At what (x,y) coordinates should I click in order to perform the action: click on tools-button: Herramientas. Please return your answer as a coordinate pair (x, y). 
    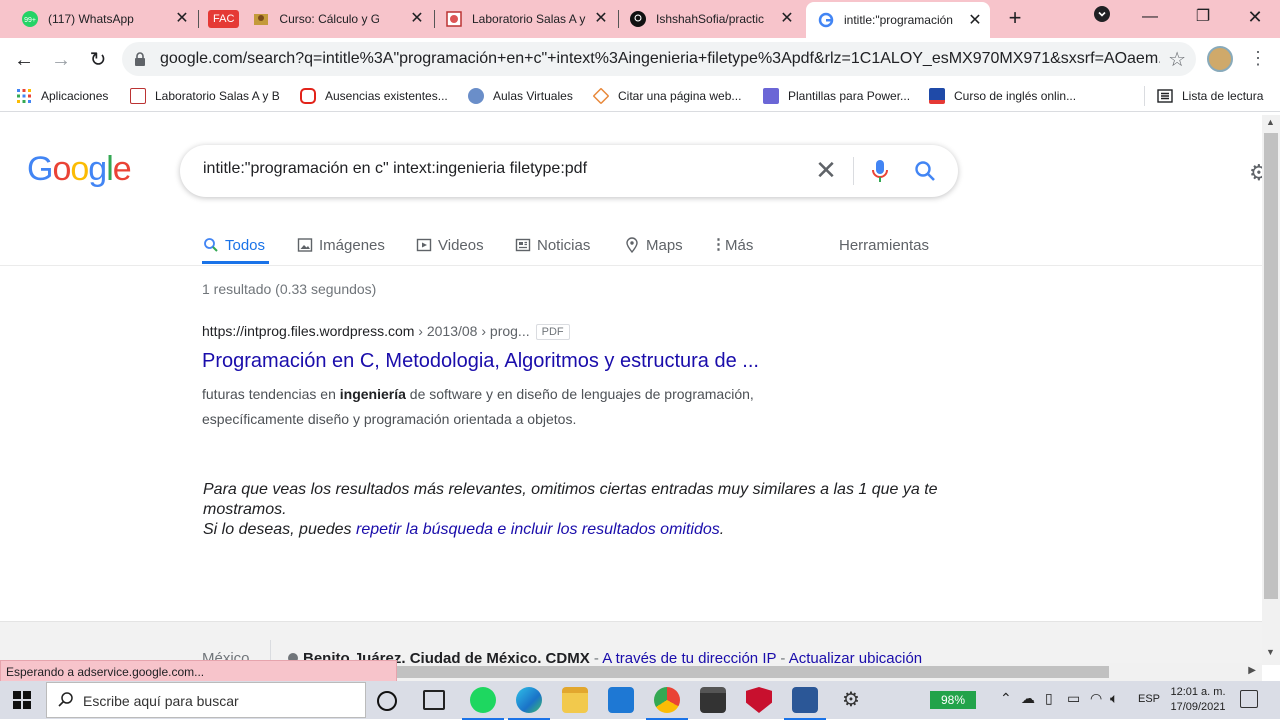
    Looking at the image, I should click on (884, 245).